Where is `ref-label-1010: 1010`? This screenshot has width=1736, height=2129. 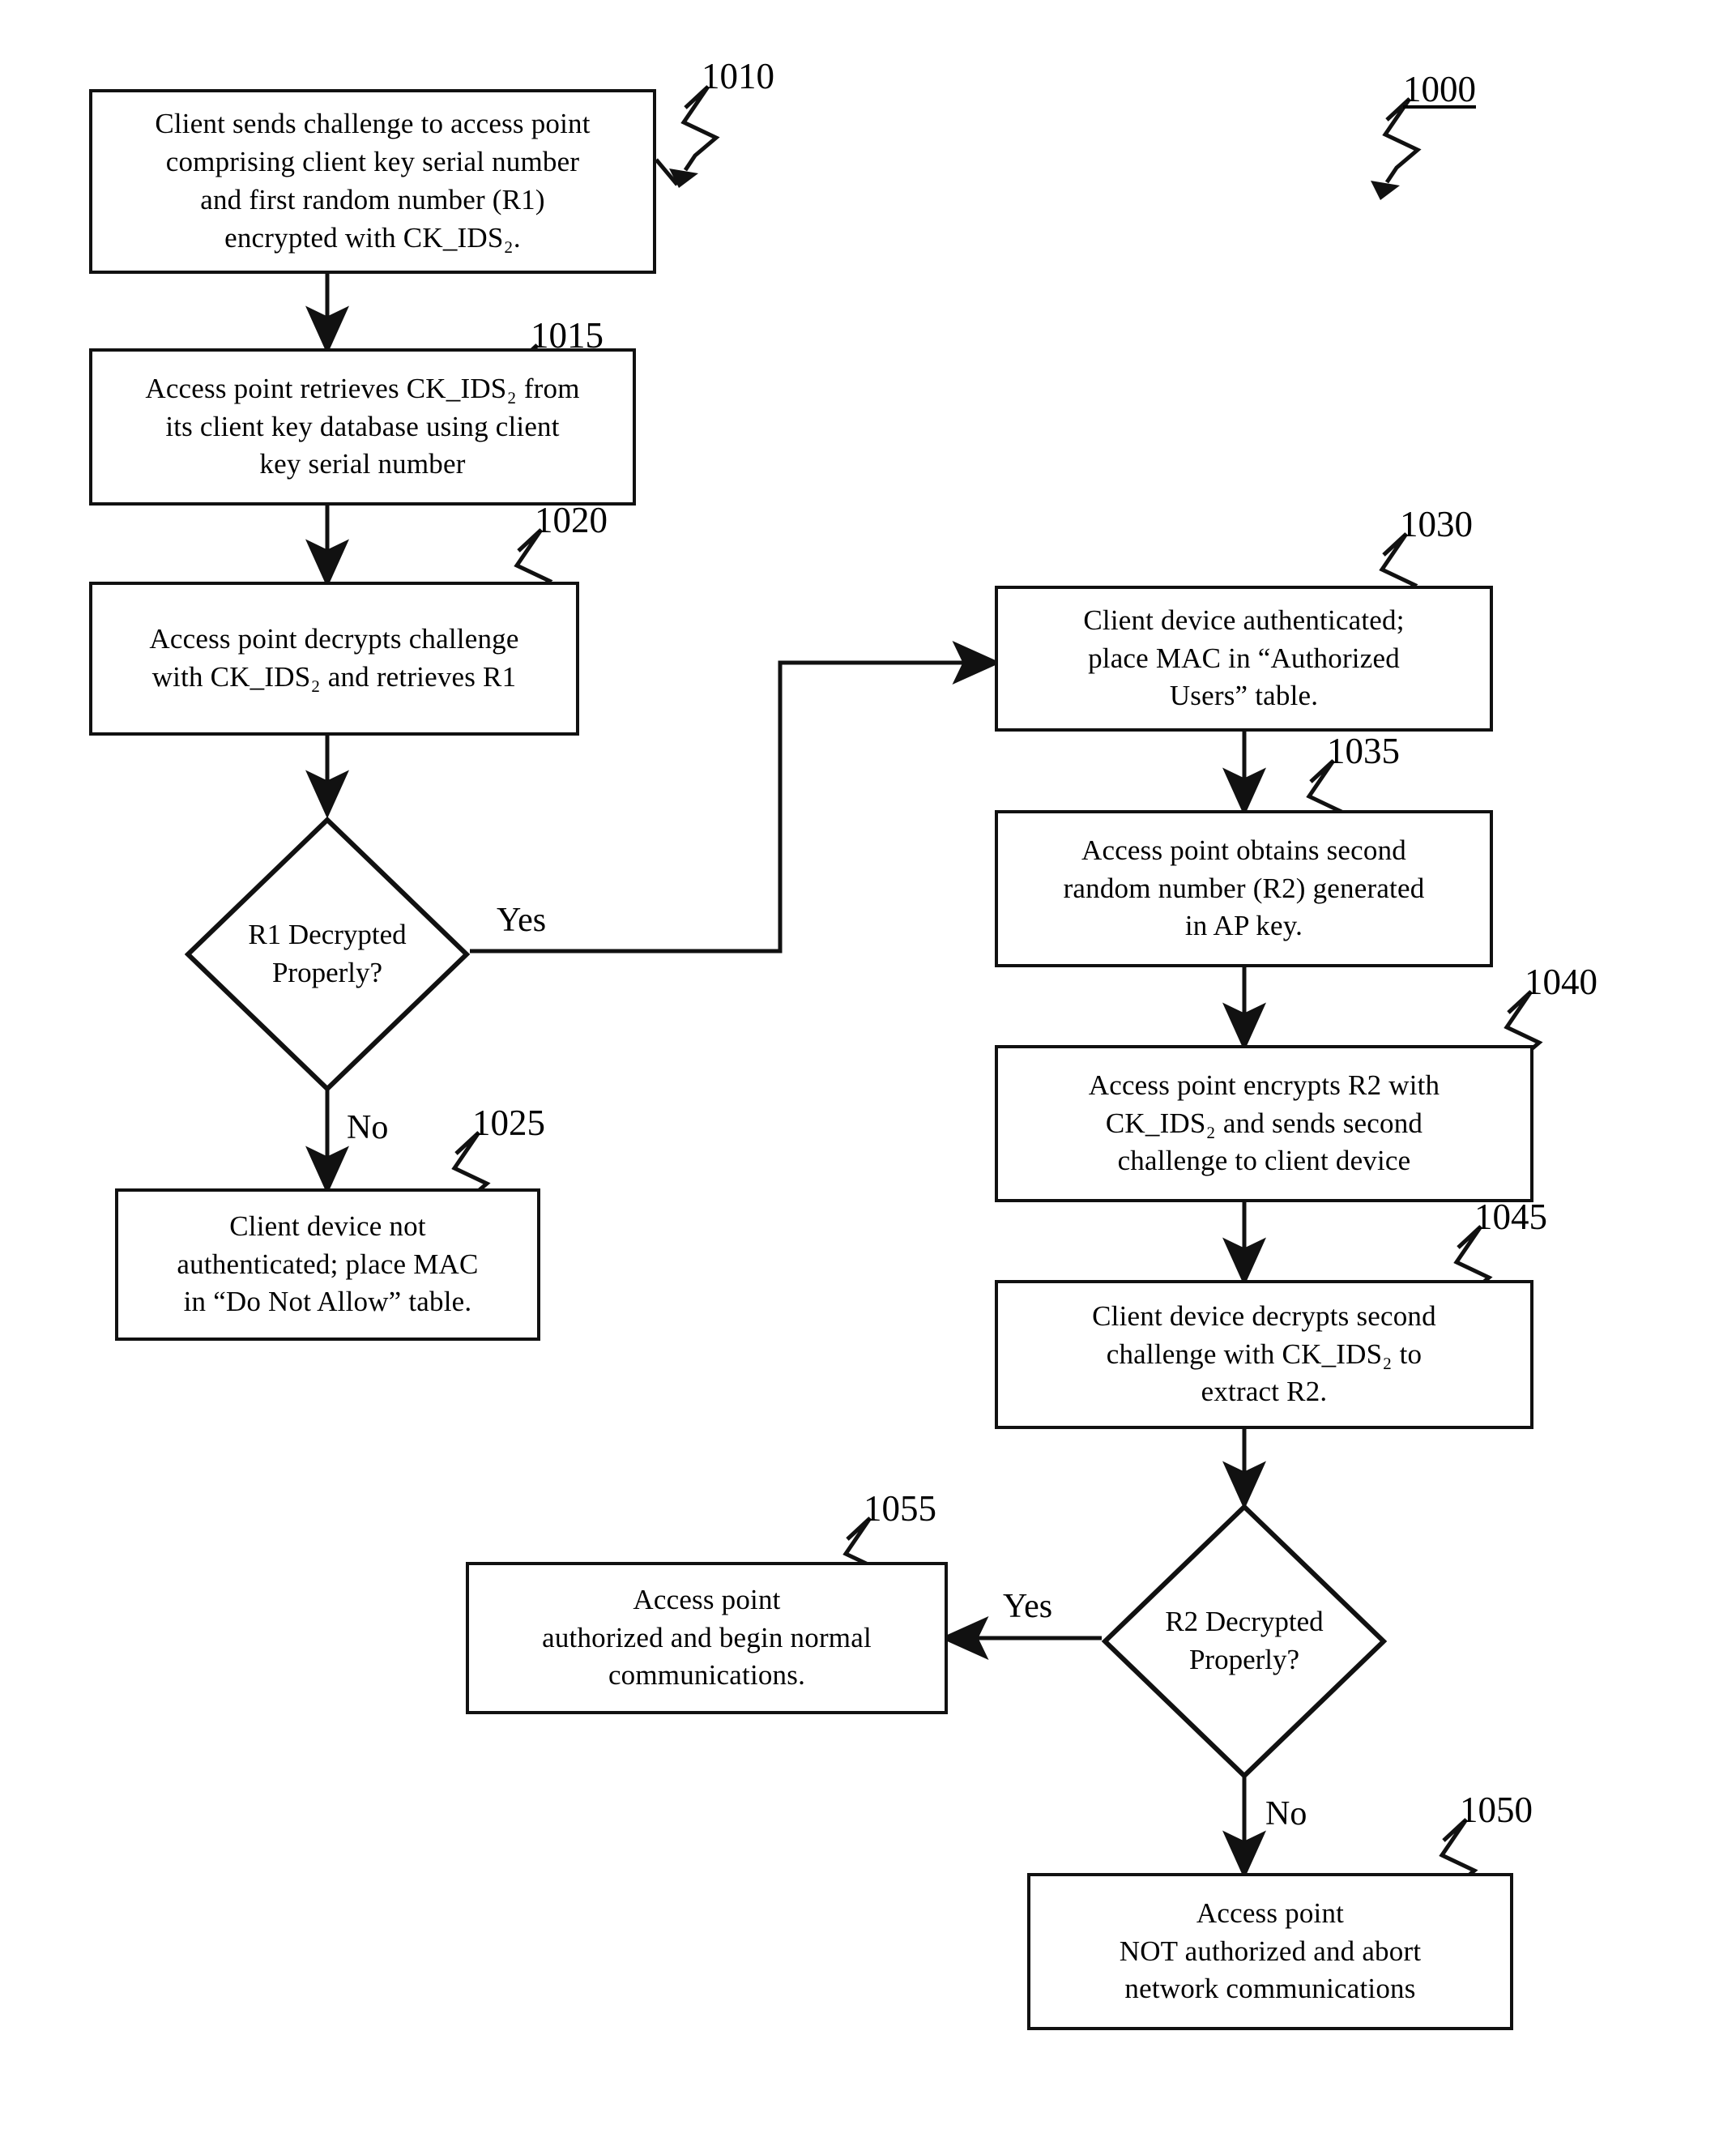 ref-label-1010: 1010 is located at coordinates (738, 76).